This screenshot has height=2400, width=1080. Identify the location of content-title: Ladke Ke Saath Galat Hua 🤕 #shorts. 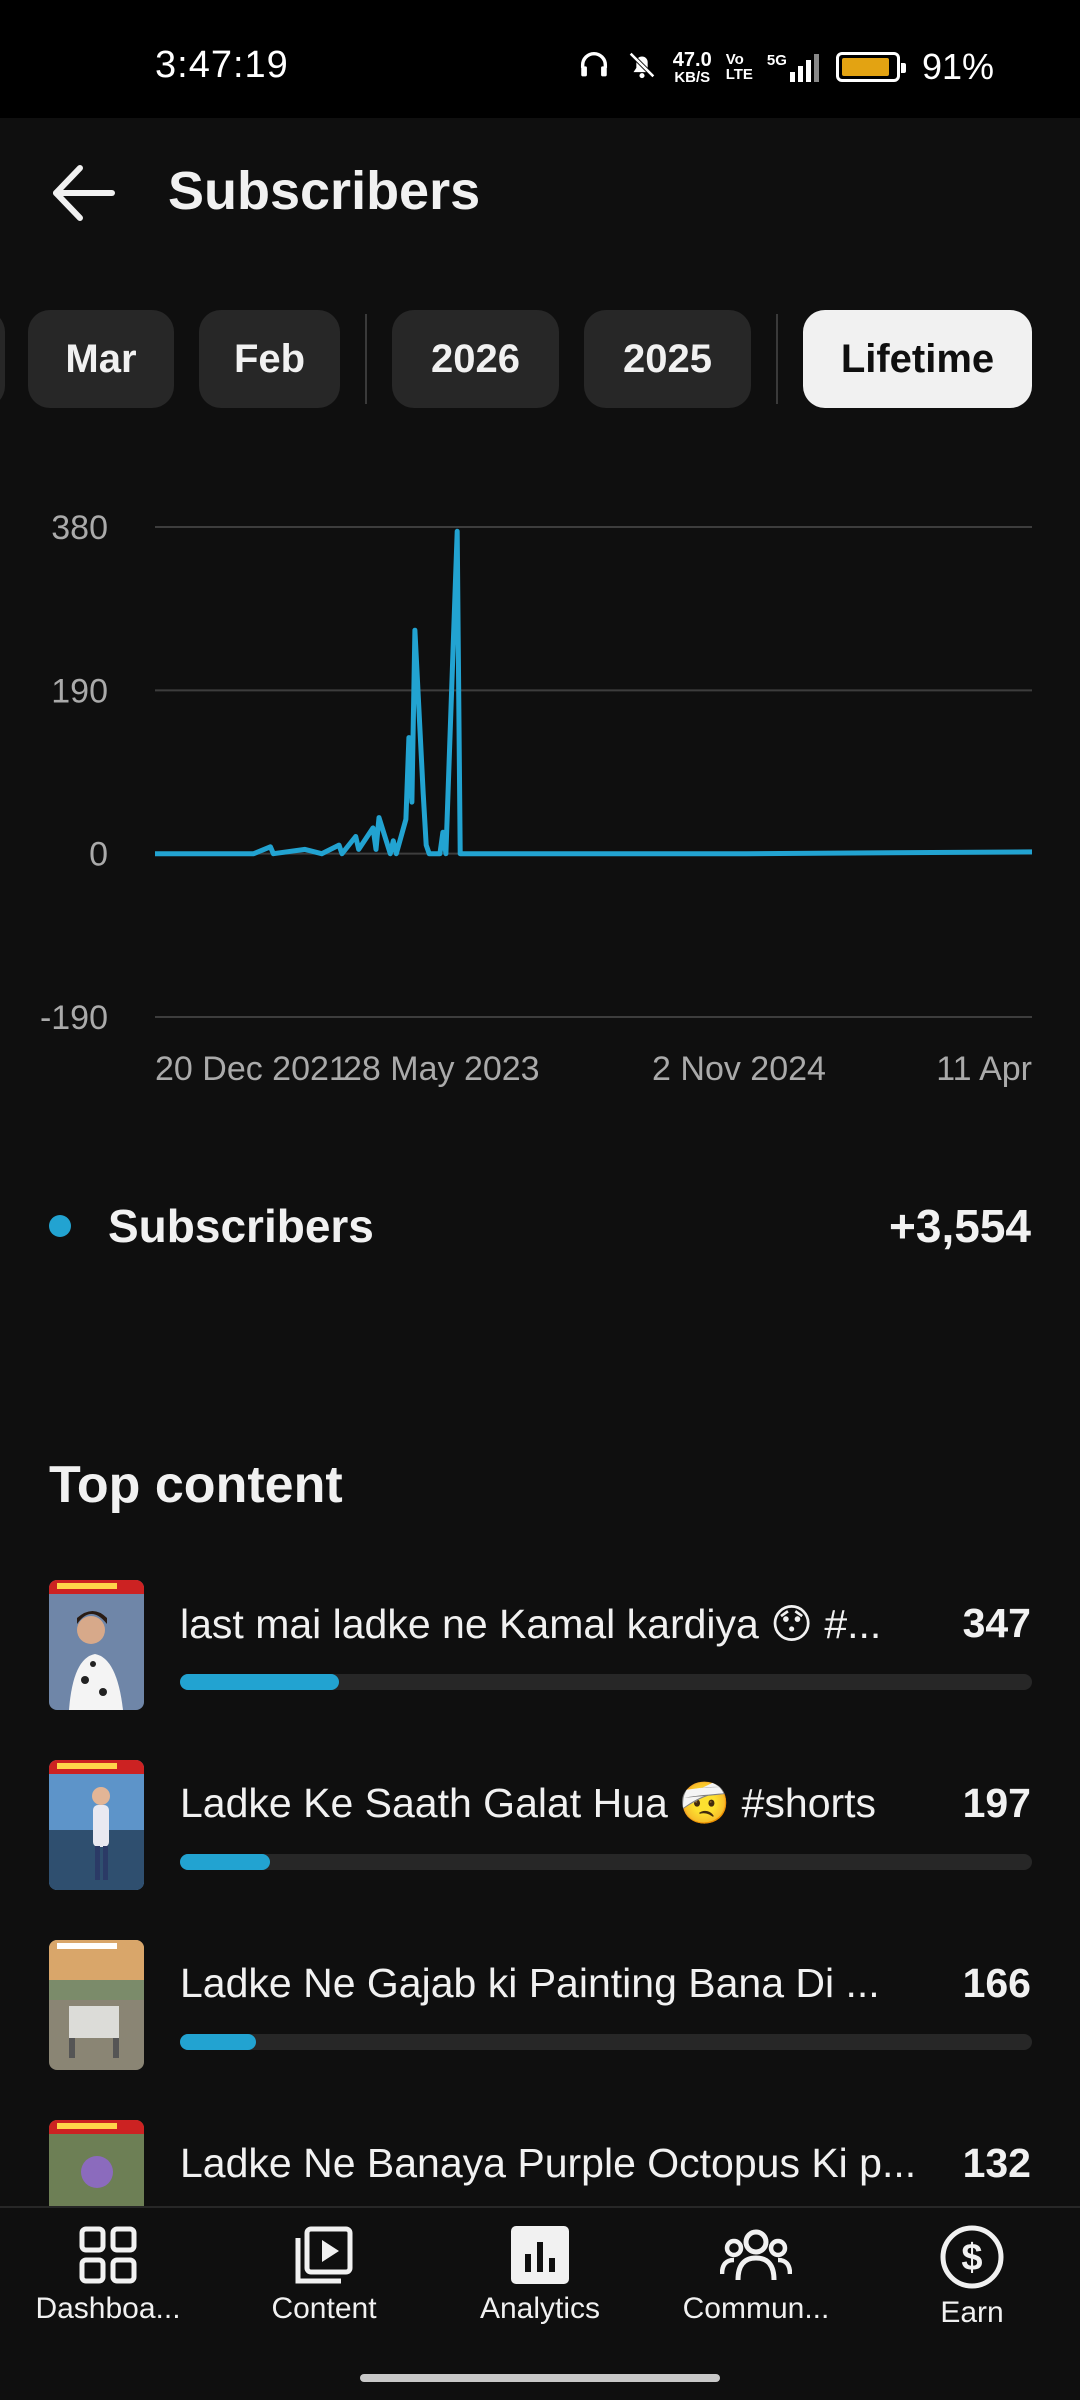
(528, 1803).